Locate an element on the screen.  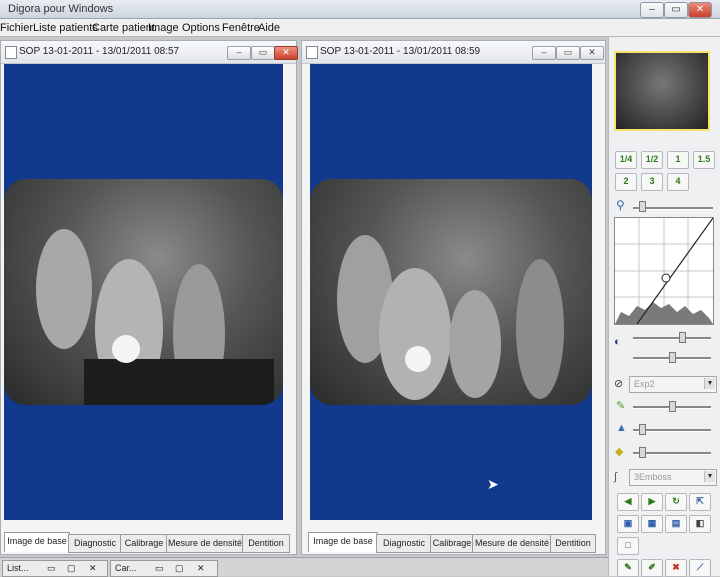
zoom-1-5-button: 1.5 is located at coordinates (704, 160).